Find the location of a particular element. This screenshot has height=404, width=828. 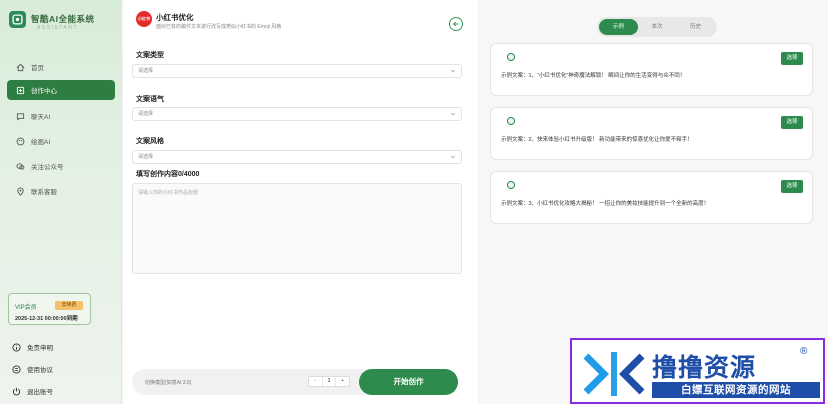

type-select: 请选择 is located at coordinates (297, 71).